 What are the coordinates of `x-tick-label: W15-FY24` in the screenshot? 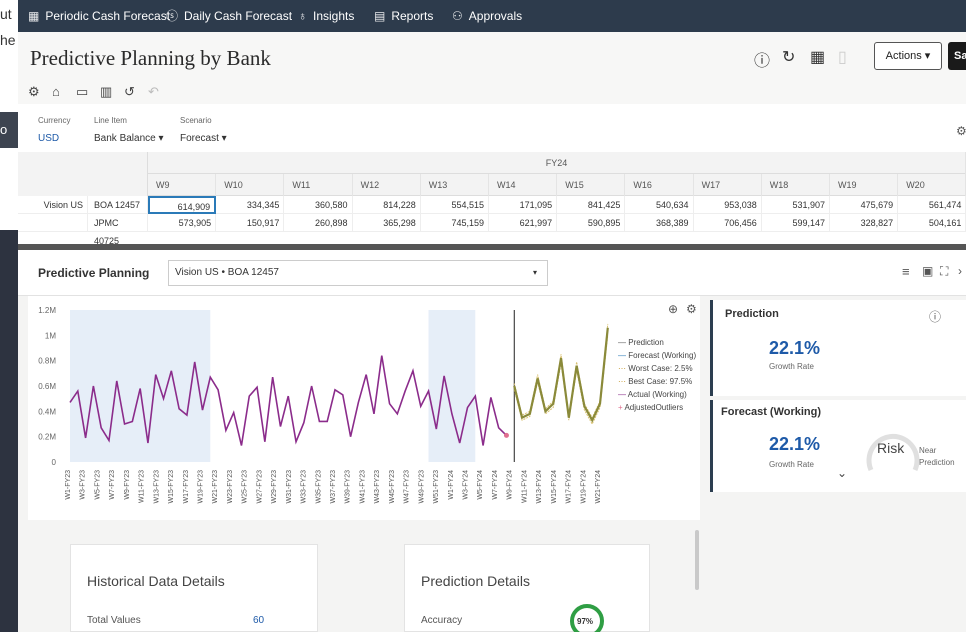 It's located at (554, 487).